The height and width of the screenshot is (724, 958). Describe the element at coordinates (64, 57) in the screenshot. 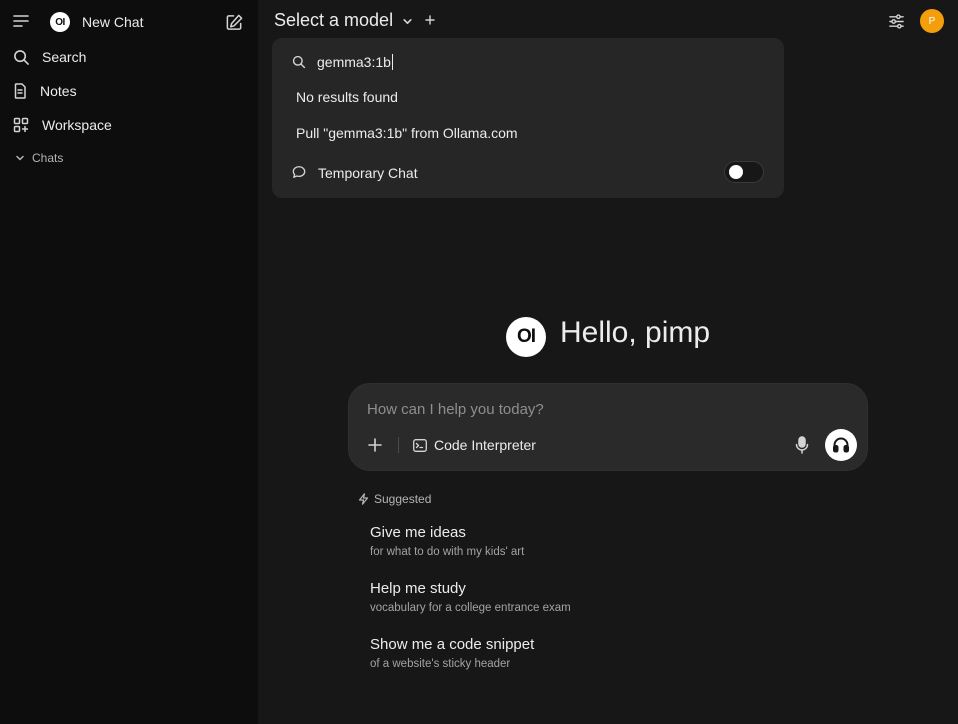

I see `sidebar-item-label: Search` at that location.